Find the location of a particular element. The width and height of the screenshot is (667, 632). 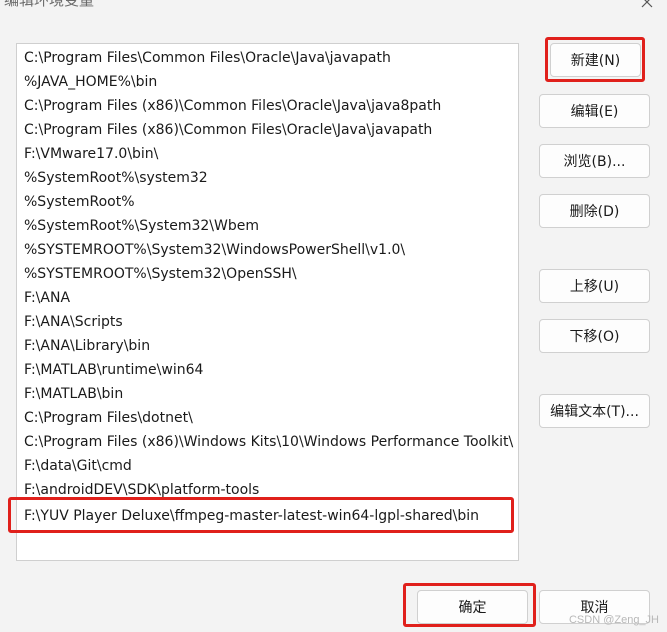

list-item: F:\data\Git\cmd is located at coordinates (267, 466).